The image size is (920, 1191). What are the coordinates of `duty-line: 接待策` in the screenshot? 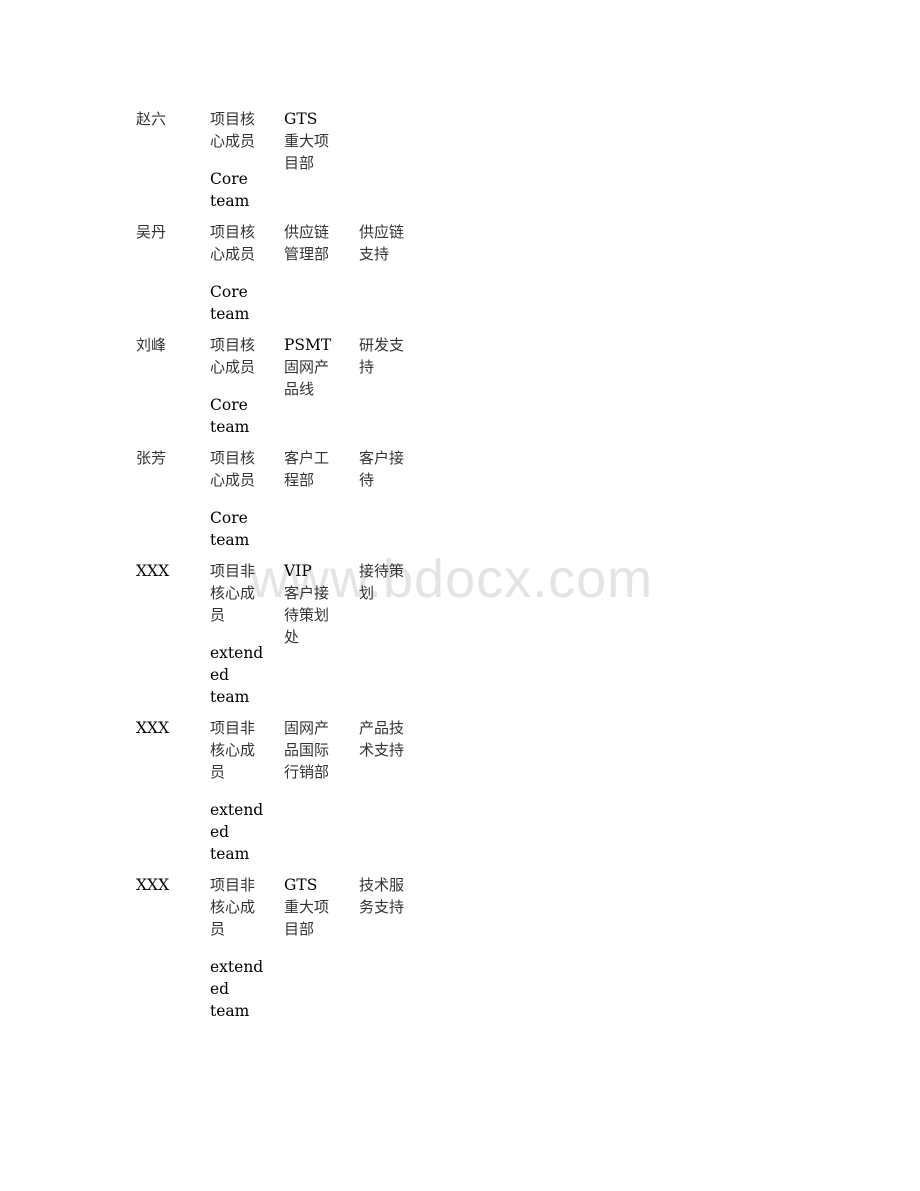 It's located at (382, 571).